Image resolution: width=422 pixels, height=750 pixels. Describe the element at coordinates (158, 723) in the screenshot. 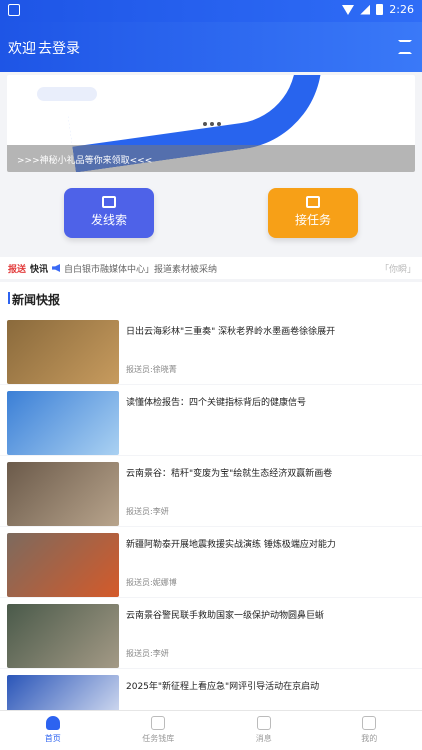

I see `task-icon` at that location.